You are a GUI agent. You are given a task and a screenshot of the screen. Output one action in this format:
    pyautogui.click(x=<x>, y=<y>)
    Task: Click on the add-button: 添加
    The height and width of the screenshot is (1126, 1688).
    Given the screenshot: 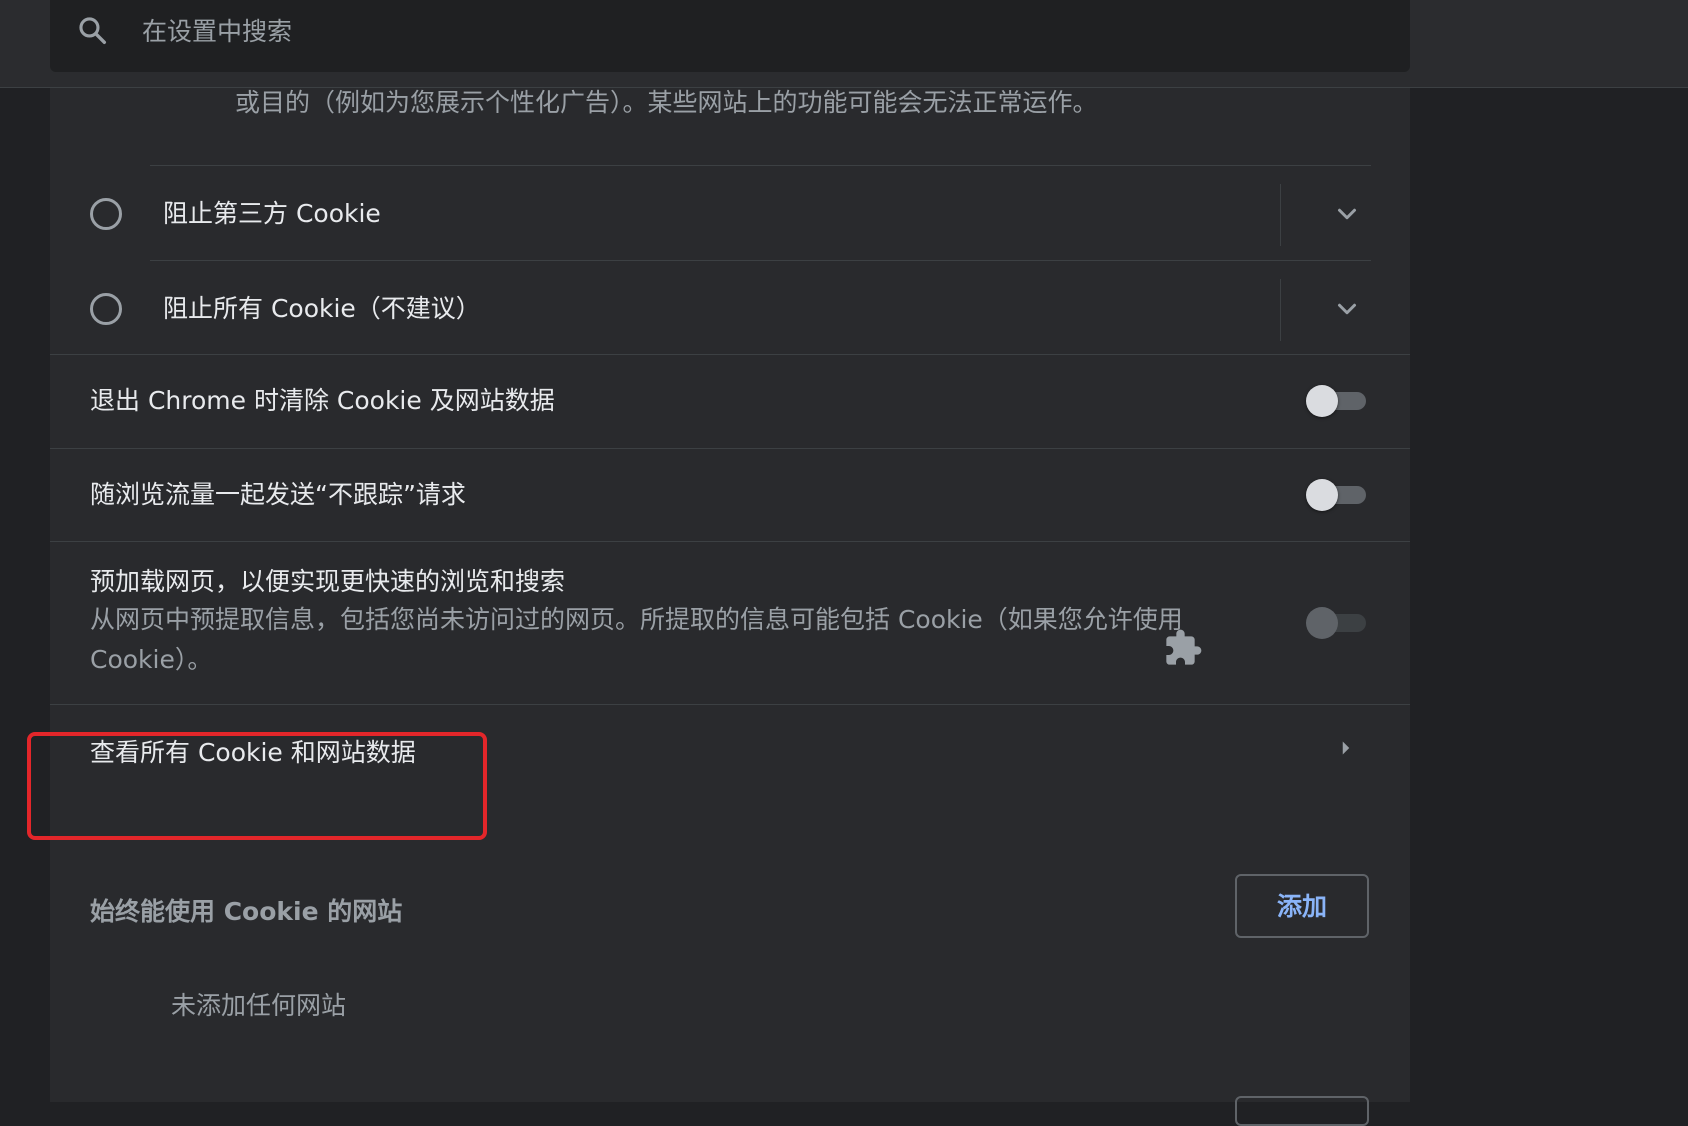 What is the action you would take?
    pyautogui.click(x=1302, y=906)
    